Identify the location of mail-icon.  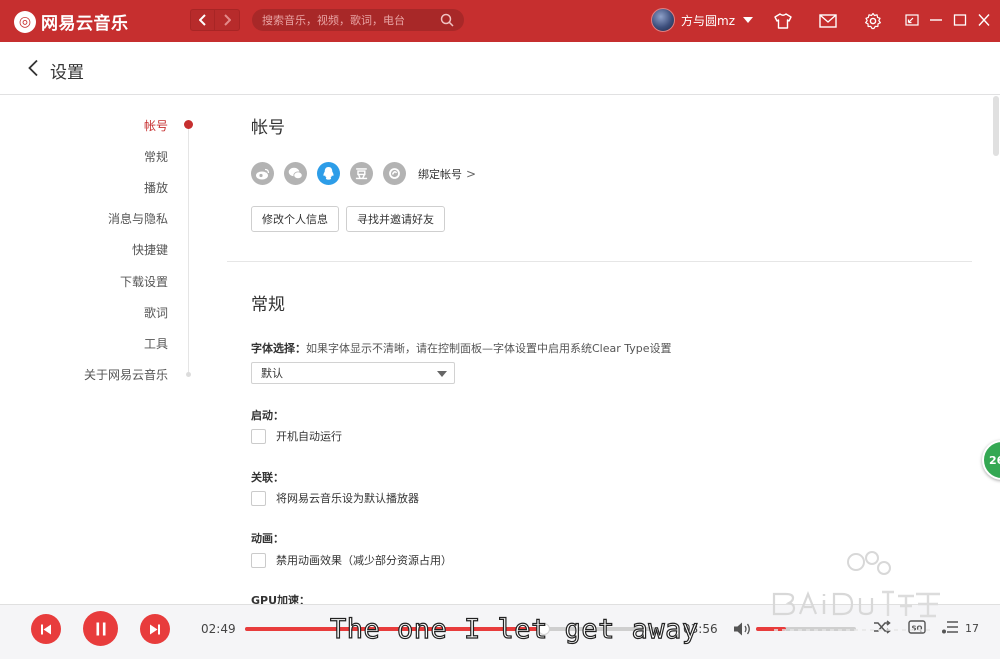
(828, 21).